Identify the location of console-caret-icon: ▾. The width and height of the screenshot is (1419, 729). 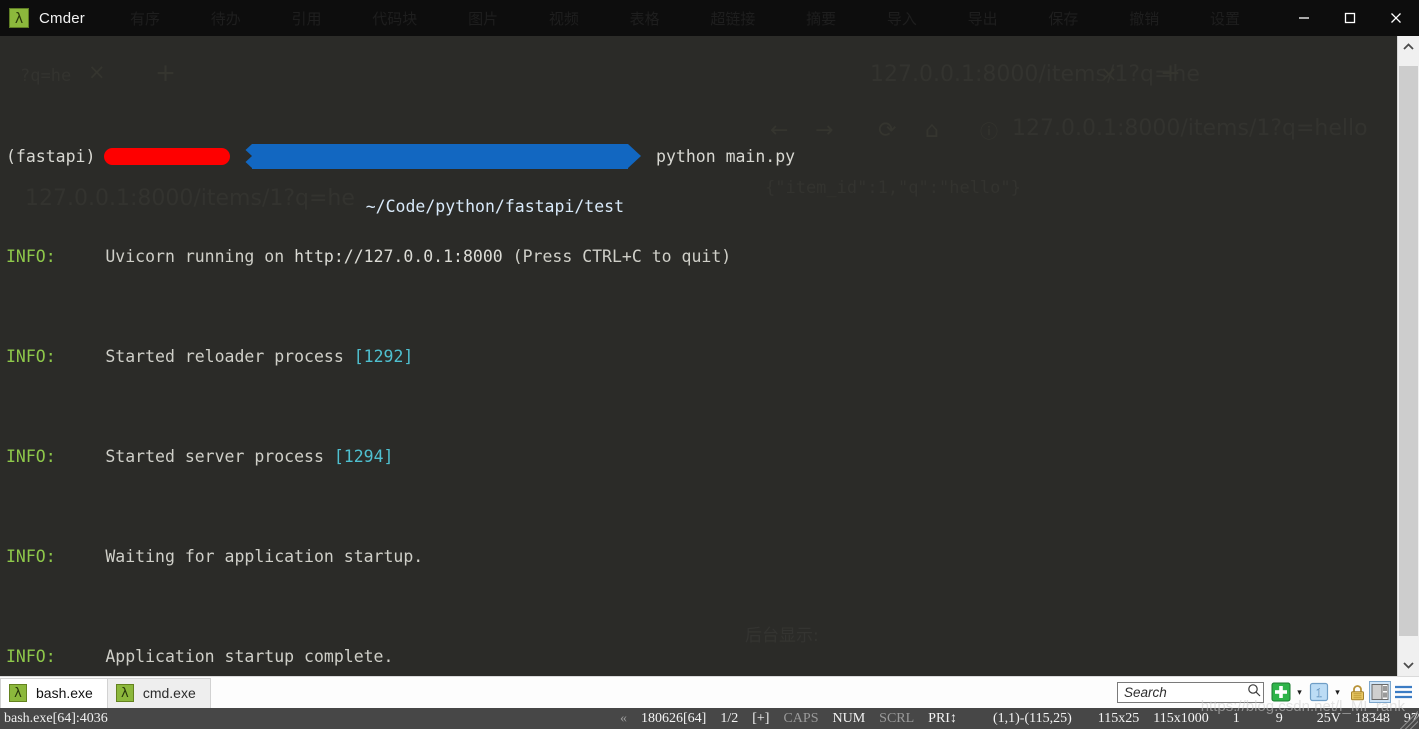
(1337, 692).